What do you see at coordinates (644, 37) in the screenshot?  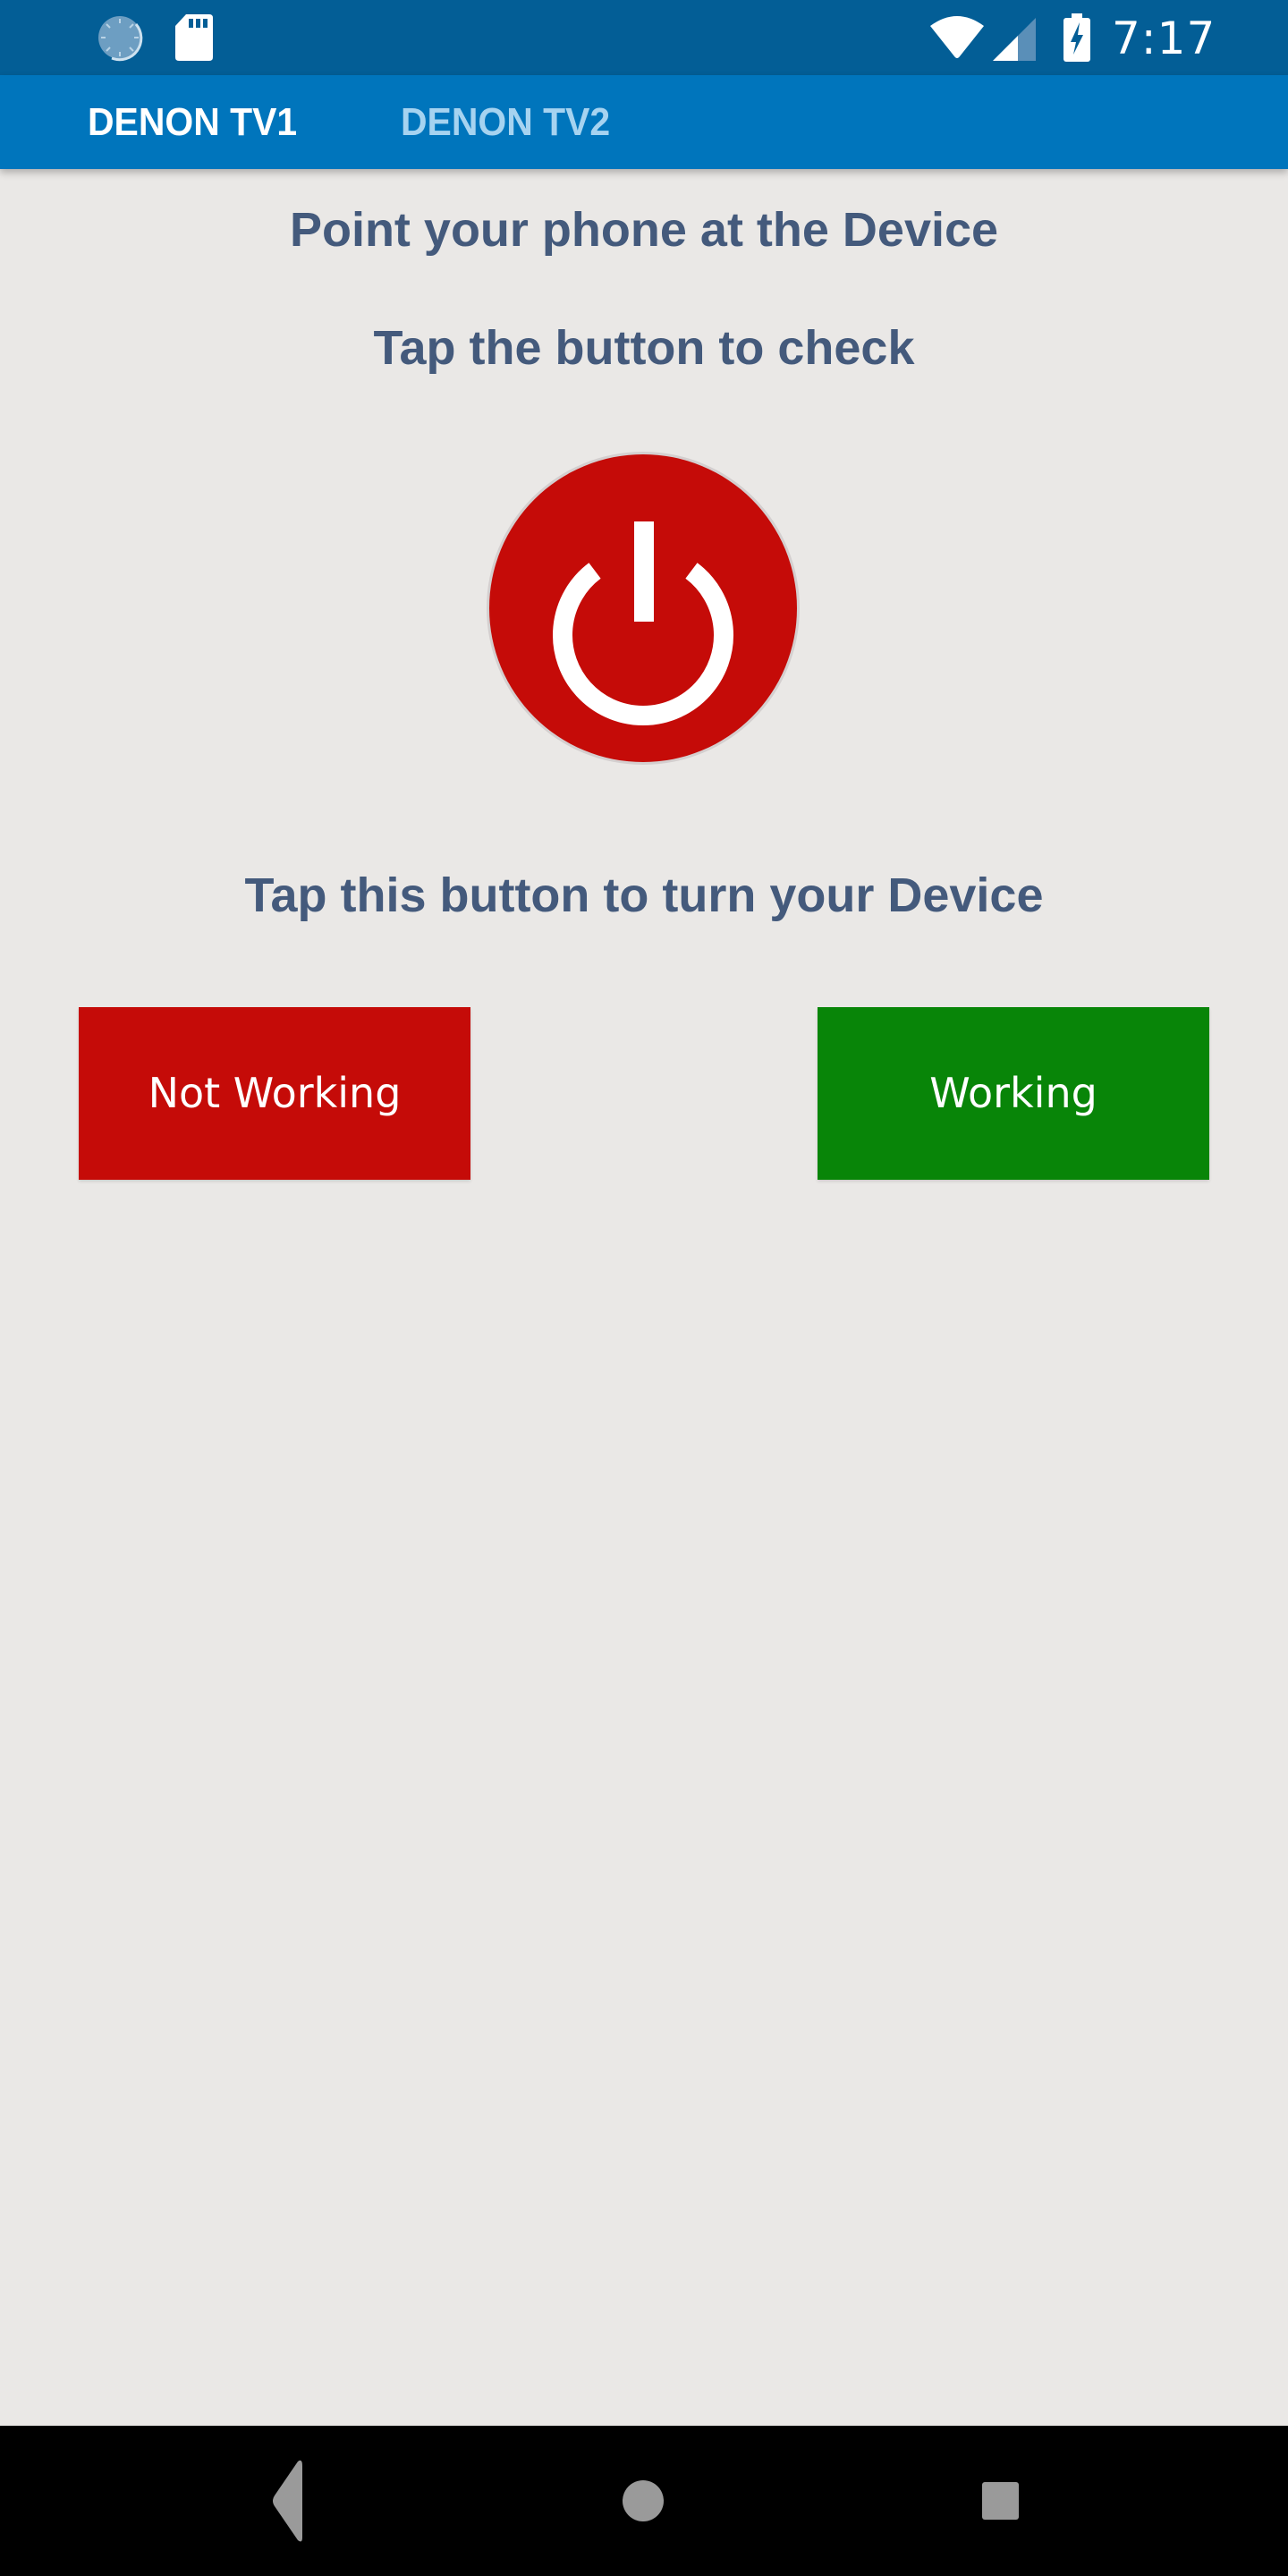 I see `status-bar: 7:17` at bounding box center [644, 37].